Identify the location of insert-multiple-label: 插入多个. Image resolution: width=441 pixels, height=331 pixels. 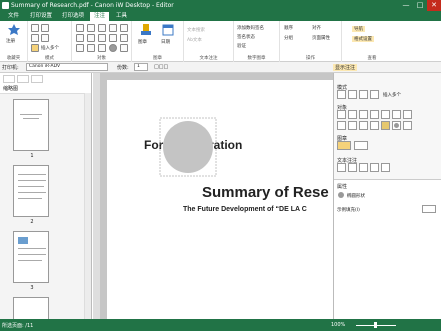
(50, 48).